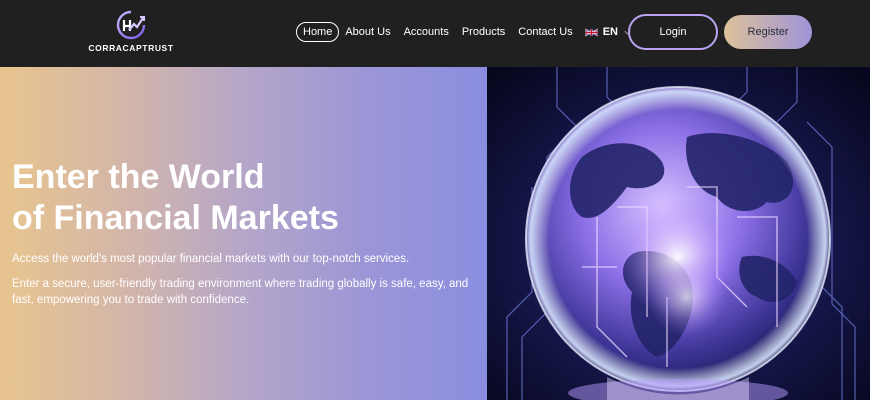  What do you see at coordinates (426, 32) in the screenshot?
I see `nav-item-accounts: Accounts` at bounding box center [426, 32].